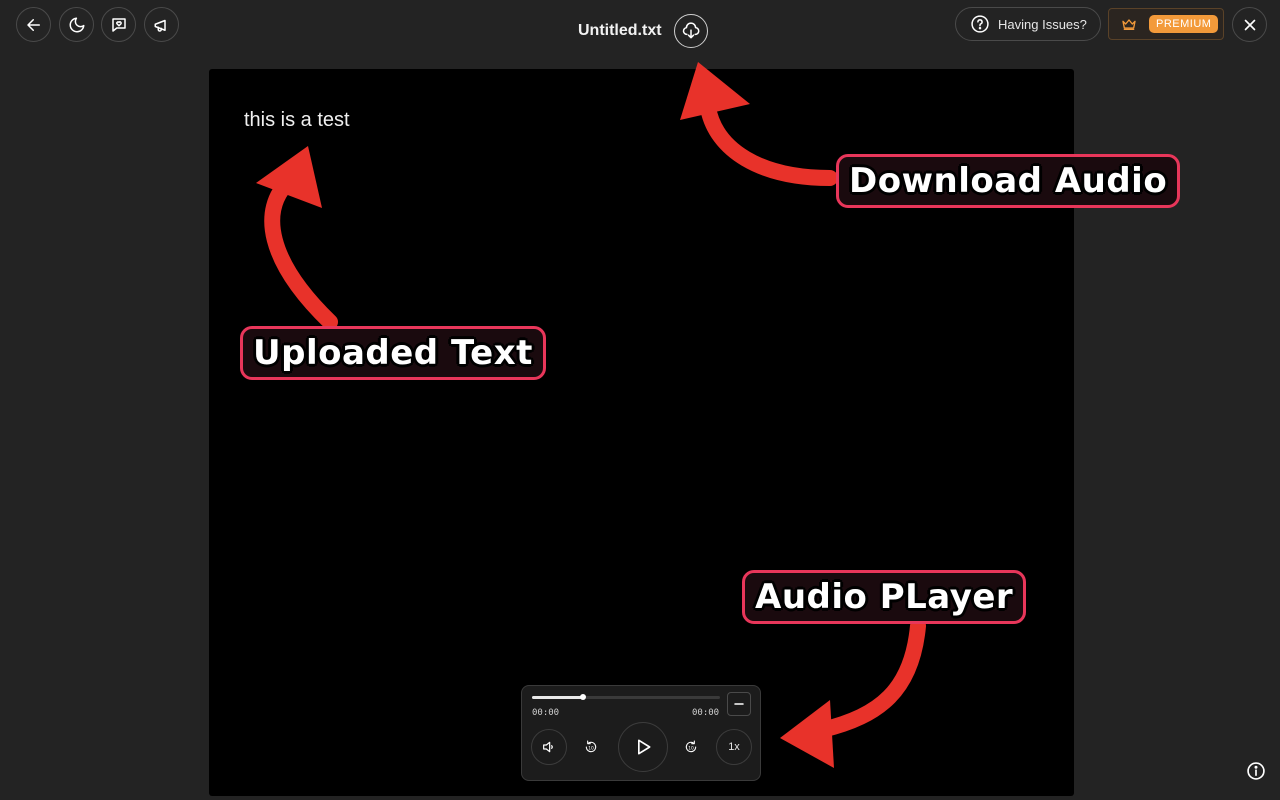 This screenshot has width=1280, height=800. I want to click on chat-heart-icon, so click(118, 24).